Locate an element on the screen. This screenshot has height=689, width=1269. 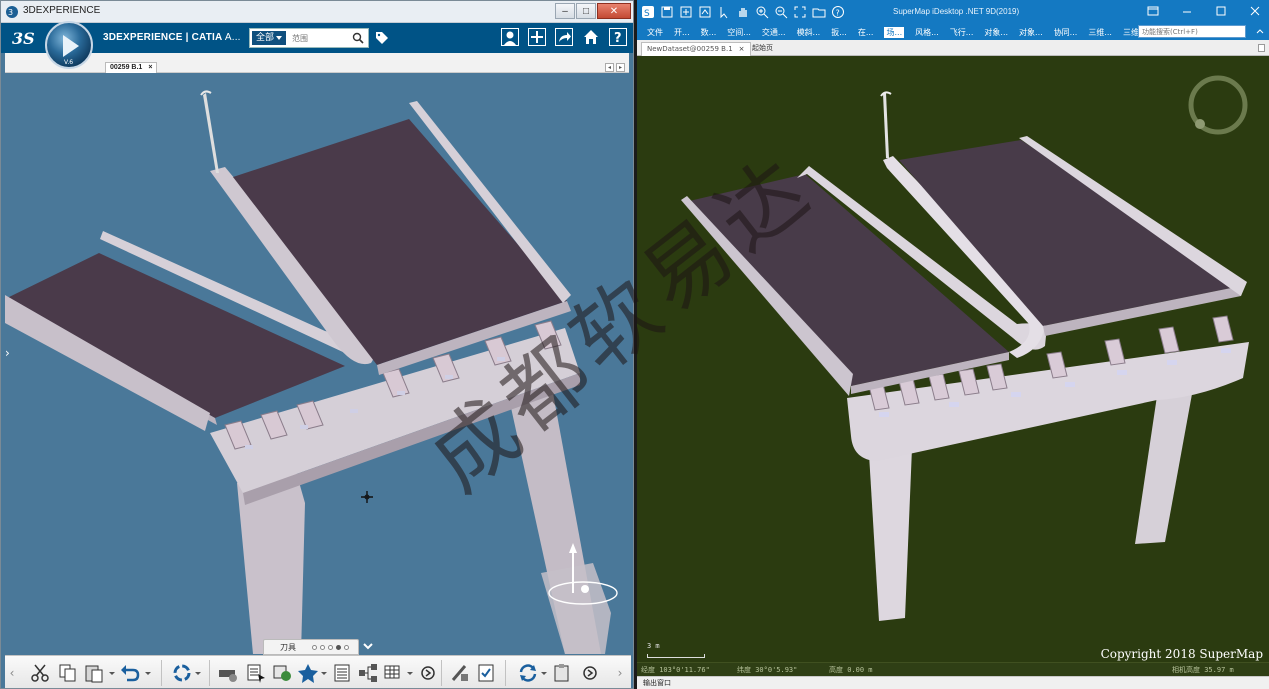
folder-icon is located at coordinates (819, 12).